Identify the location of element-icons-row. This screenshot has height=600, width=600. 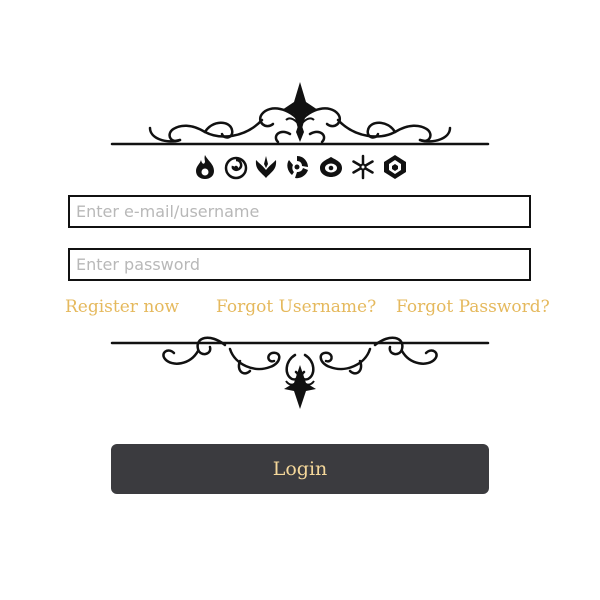
(300, 169).